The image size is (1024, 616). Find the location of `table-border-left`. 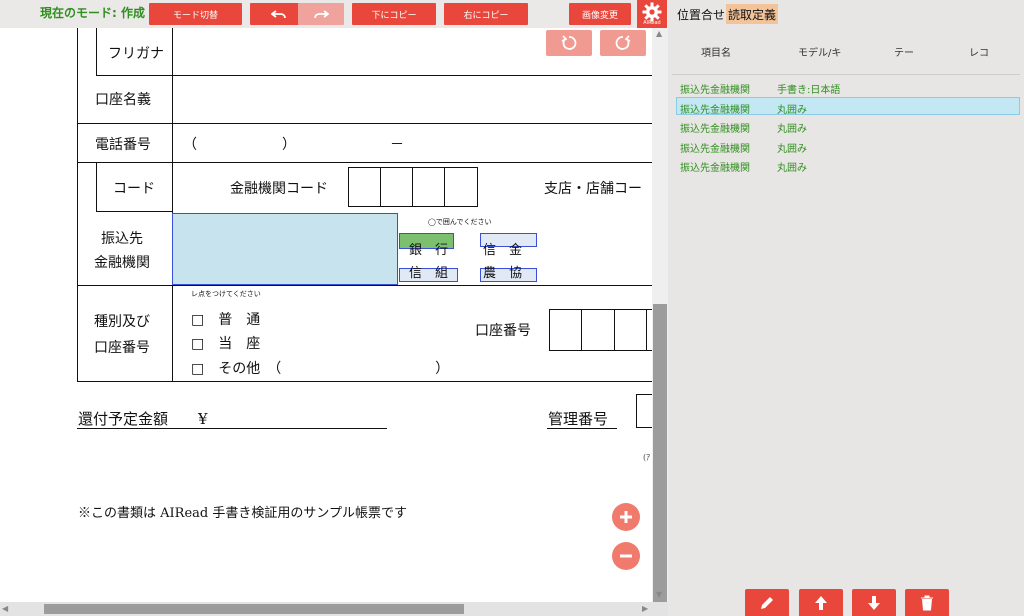

table-border-left is located at coordinates (77, 205).